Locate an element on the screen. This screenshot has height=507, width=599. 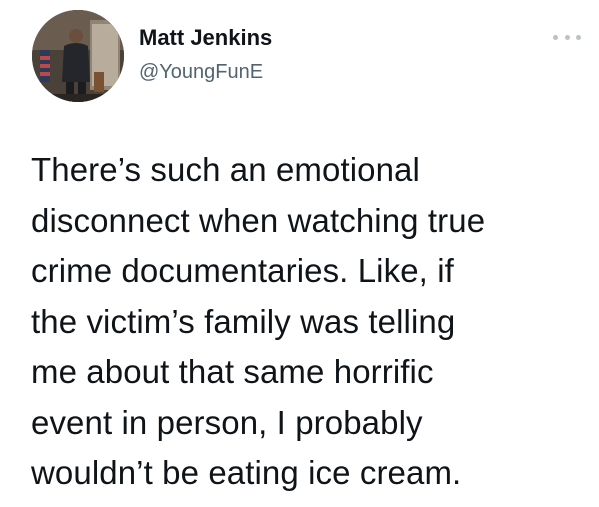
tweet-line: disconnect when watching true is located at coordinates (258, 220).